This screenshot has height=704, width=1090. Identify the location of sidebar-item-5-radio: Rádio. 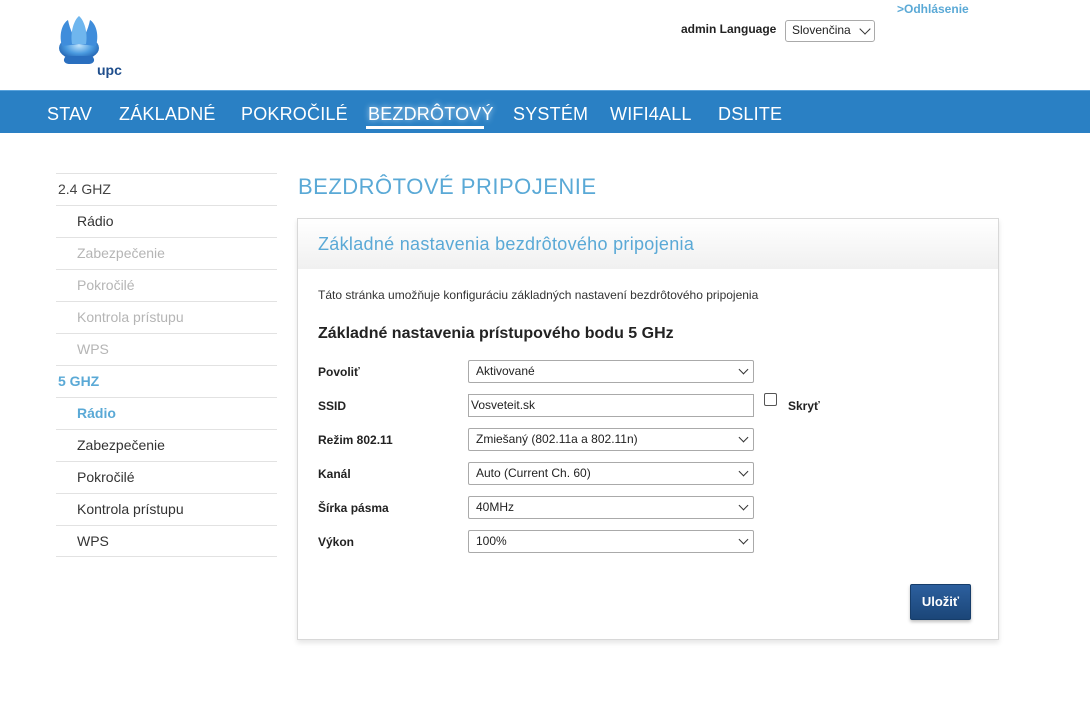
(166, 413).